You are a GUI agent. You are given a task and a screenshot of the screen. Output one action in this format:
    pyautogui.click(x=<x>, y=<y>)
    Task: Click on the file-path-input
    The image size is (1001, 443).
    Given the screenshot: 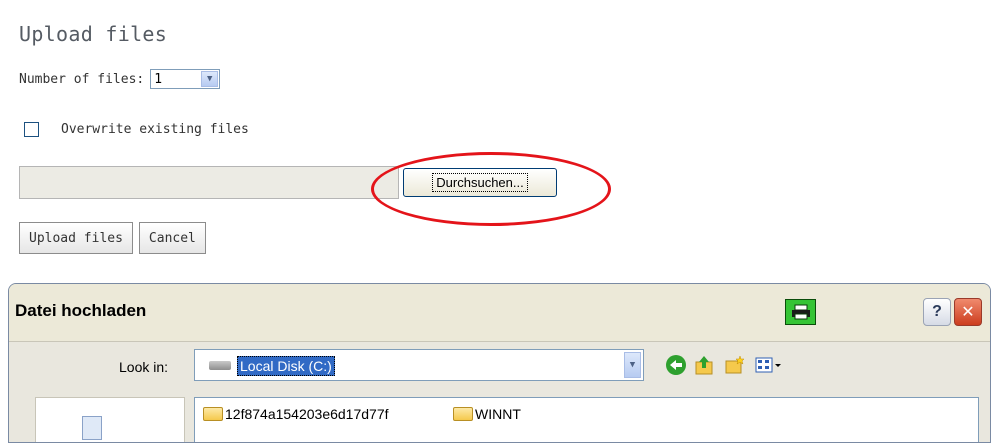 What is the action you would take?
    pyautogui.click(x=209, y=182)
    